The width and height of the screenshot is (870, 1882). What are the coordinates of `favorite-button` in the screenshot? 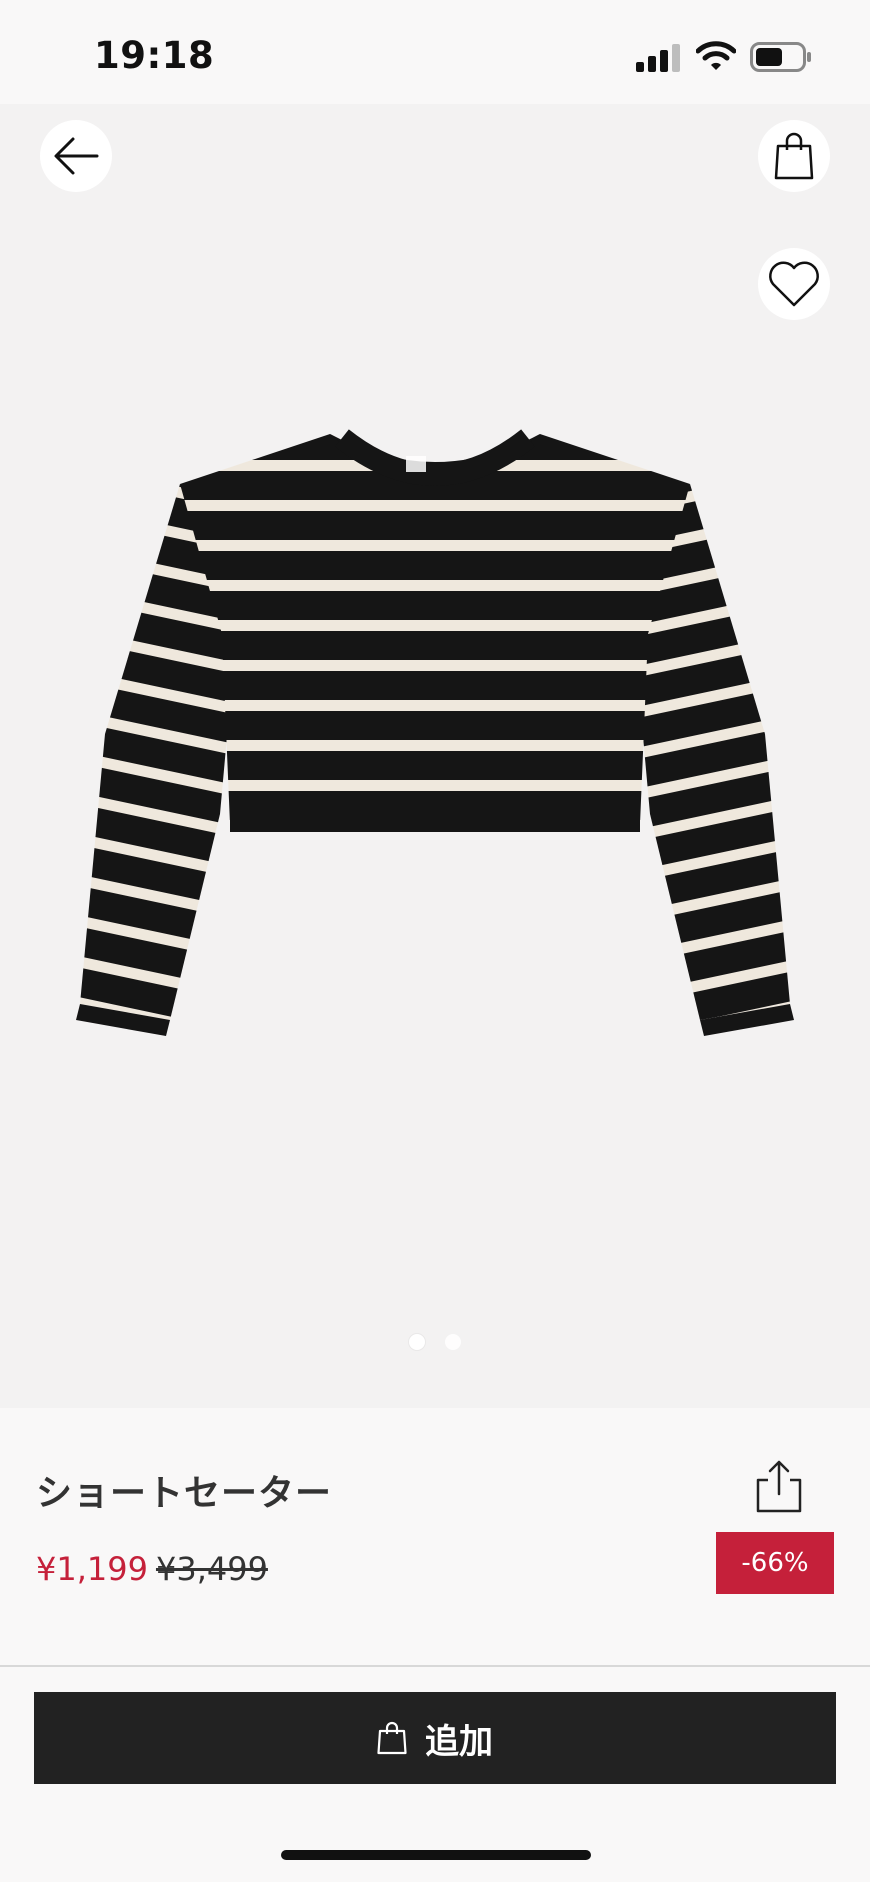 It's located at (794, 284).